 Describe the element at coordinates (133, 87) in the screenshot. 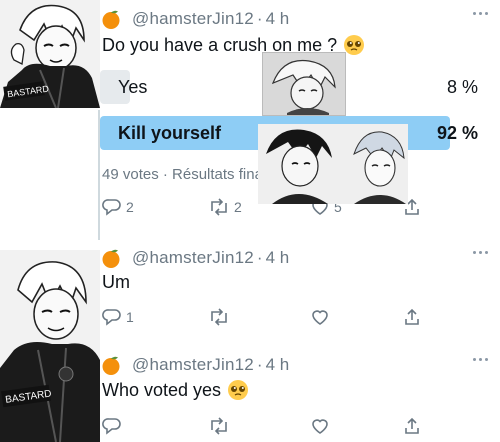

I see `poll-option-label: Yes` at that location.